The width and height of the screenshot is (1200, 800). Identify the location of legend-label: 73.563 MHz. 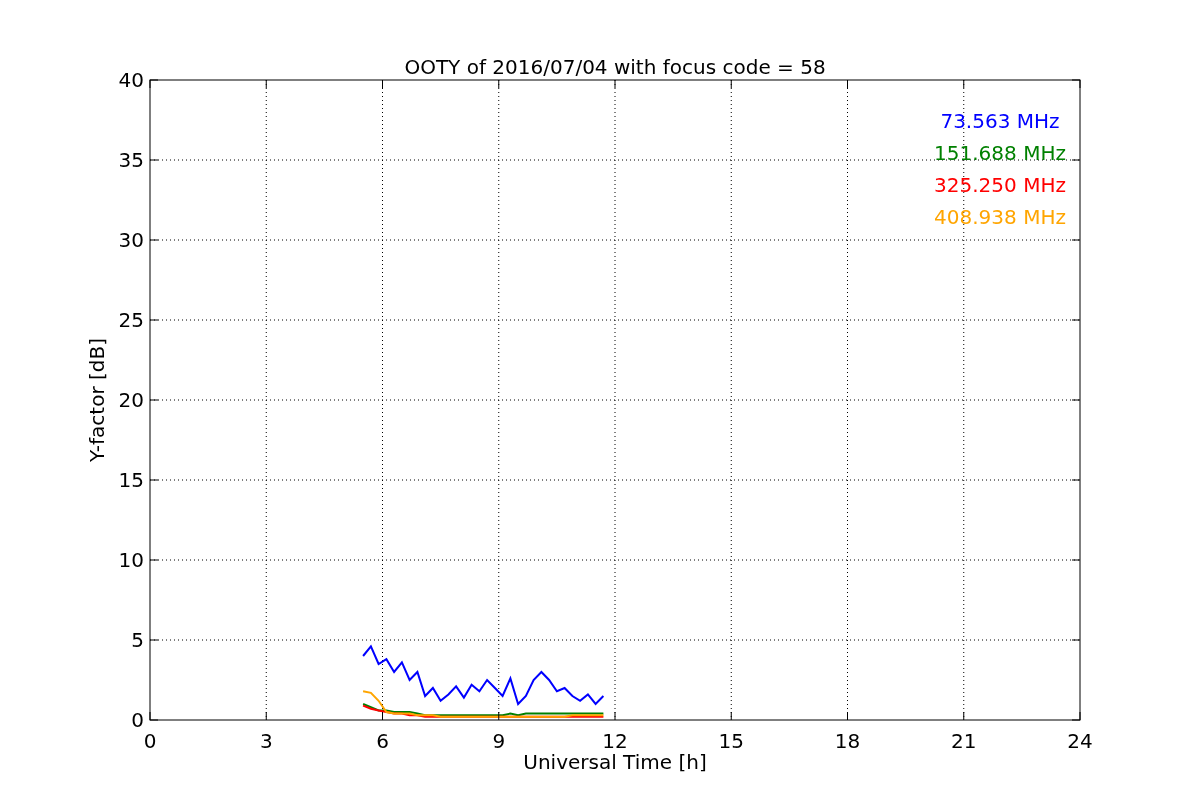
(1000, 121).